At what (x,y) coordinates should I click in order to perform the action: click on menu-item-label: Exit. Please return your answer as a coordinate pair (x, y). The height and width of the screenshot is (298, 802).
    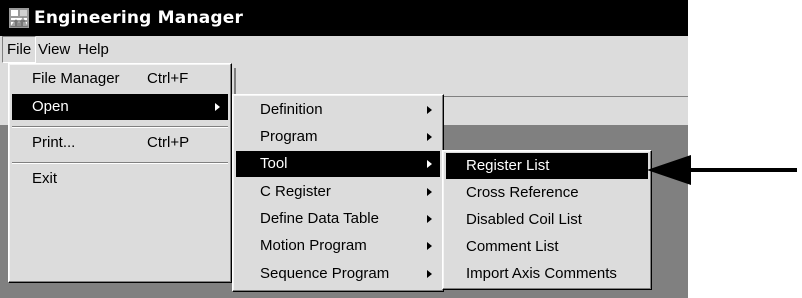
    Looking at the image, I should click on (45, 178).